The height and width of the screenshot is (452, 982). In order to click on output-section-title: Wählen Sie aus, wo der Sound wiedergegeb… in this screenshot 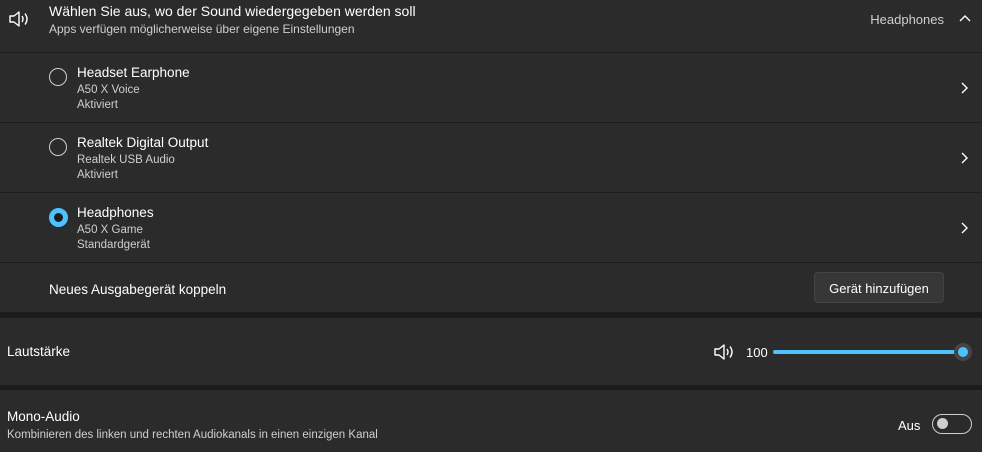, I will do `click(232, 11)`.